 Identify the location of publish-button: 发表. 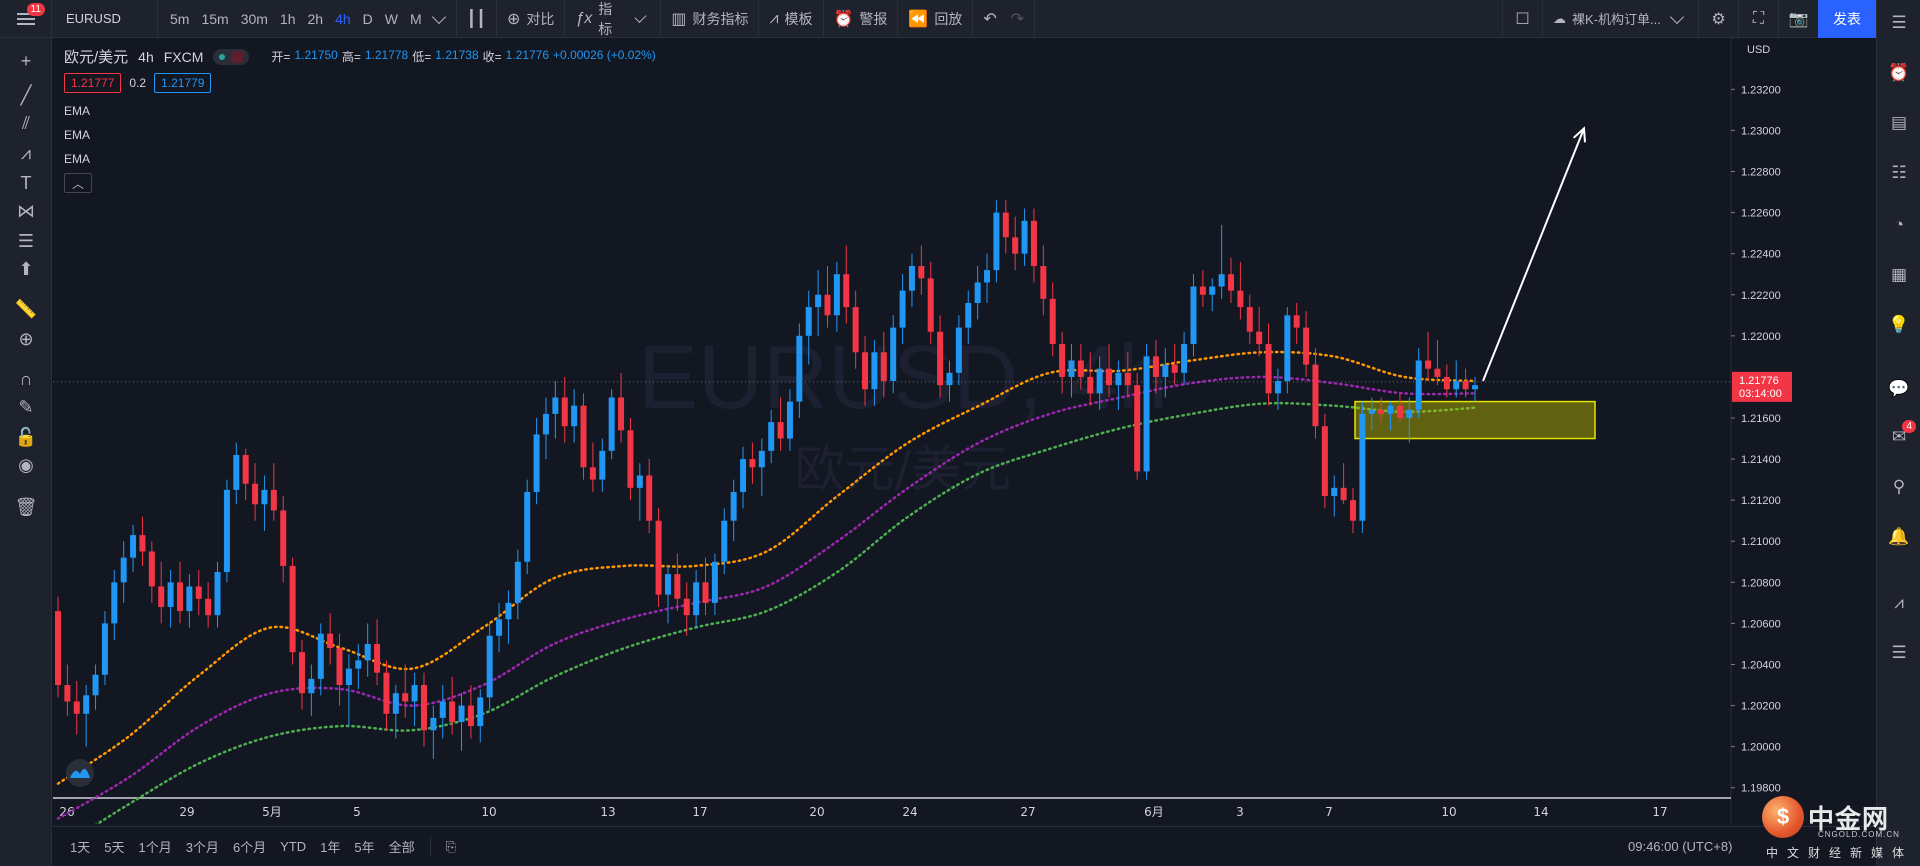
(1847, 19).